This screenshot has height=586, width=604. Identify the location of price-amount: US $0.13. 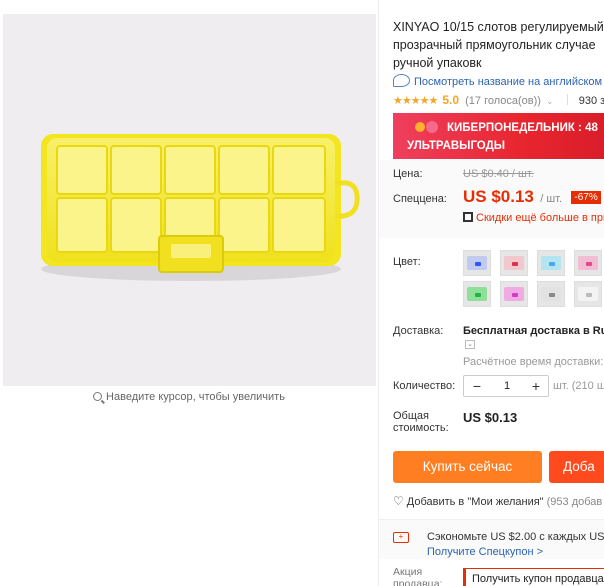
(498, 196).